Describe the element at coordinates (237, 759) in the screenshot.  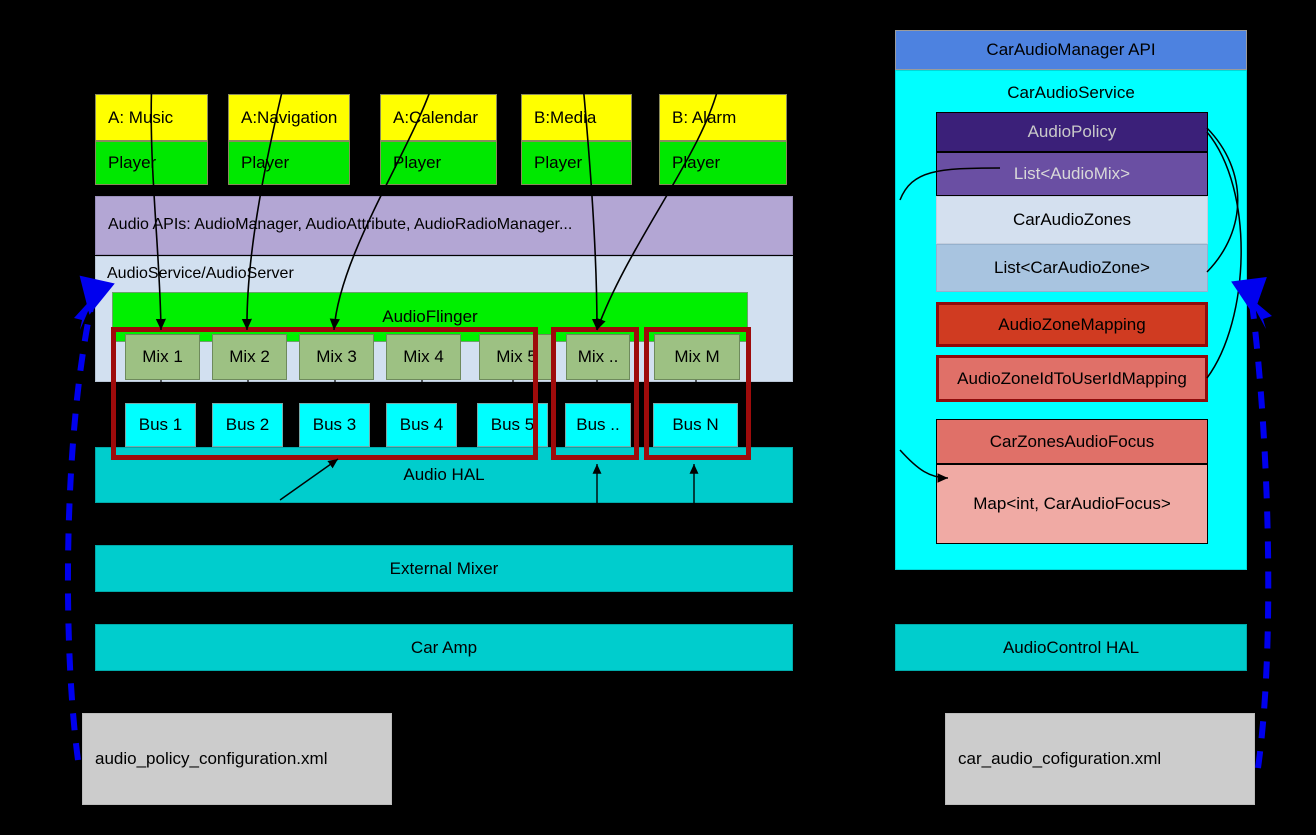
I see `audio-policy-configuration-xml-box: audio_policy_configuration.xml` at that location.